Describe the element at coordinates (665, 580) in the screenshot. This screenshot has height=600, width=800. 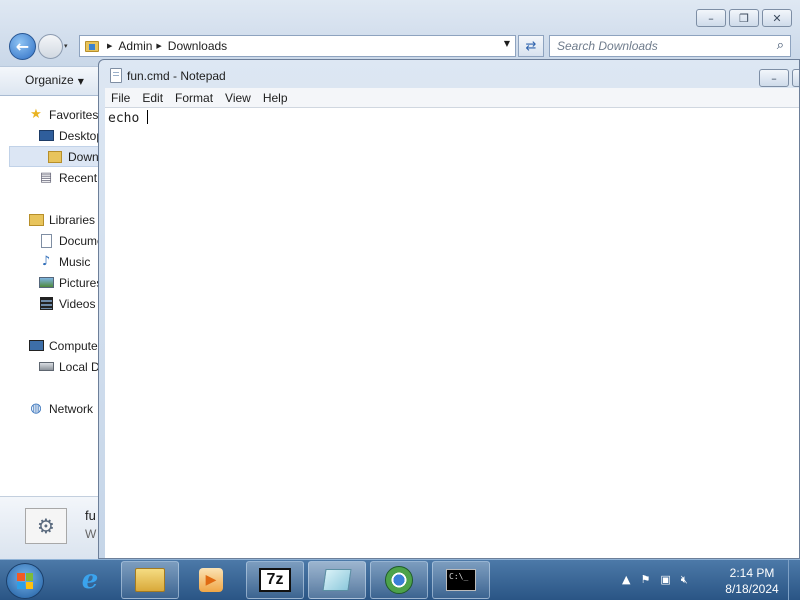
I see `network-status-icon: ▣` at that location.